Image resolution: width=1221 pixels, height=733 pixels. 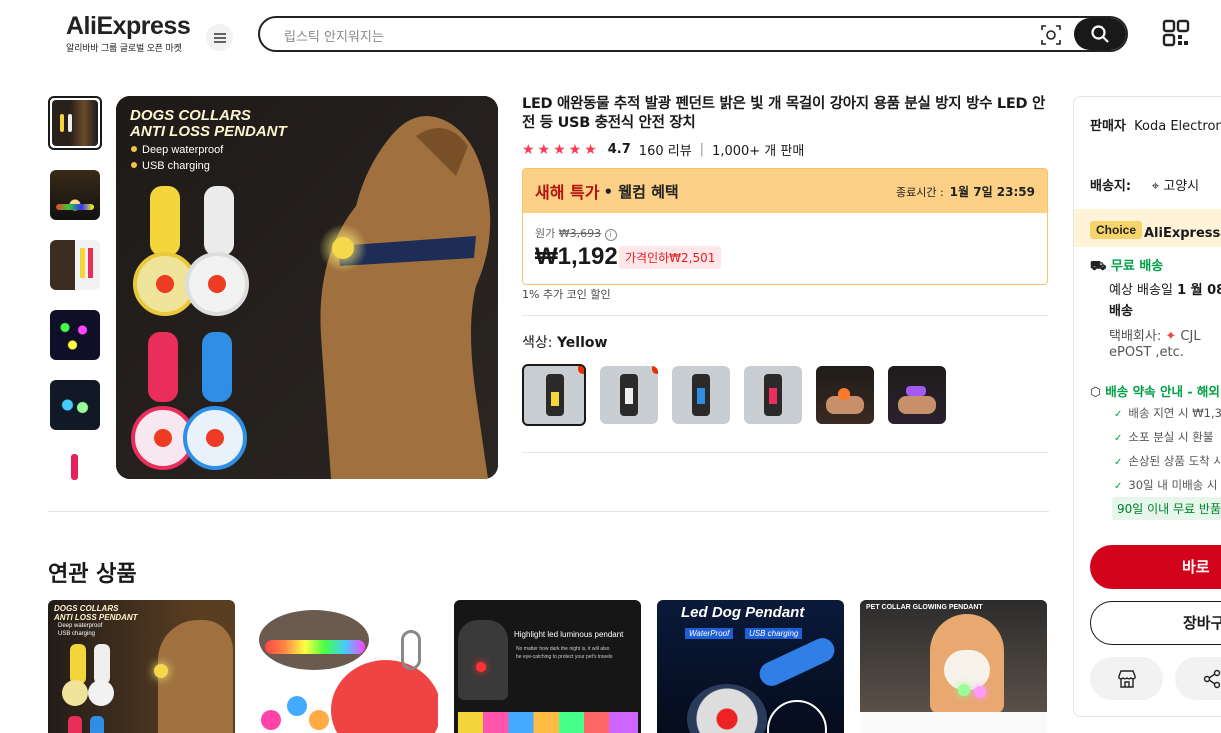 I want to click on variant-yellow, so click(x=554, y=395).